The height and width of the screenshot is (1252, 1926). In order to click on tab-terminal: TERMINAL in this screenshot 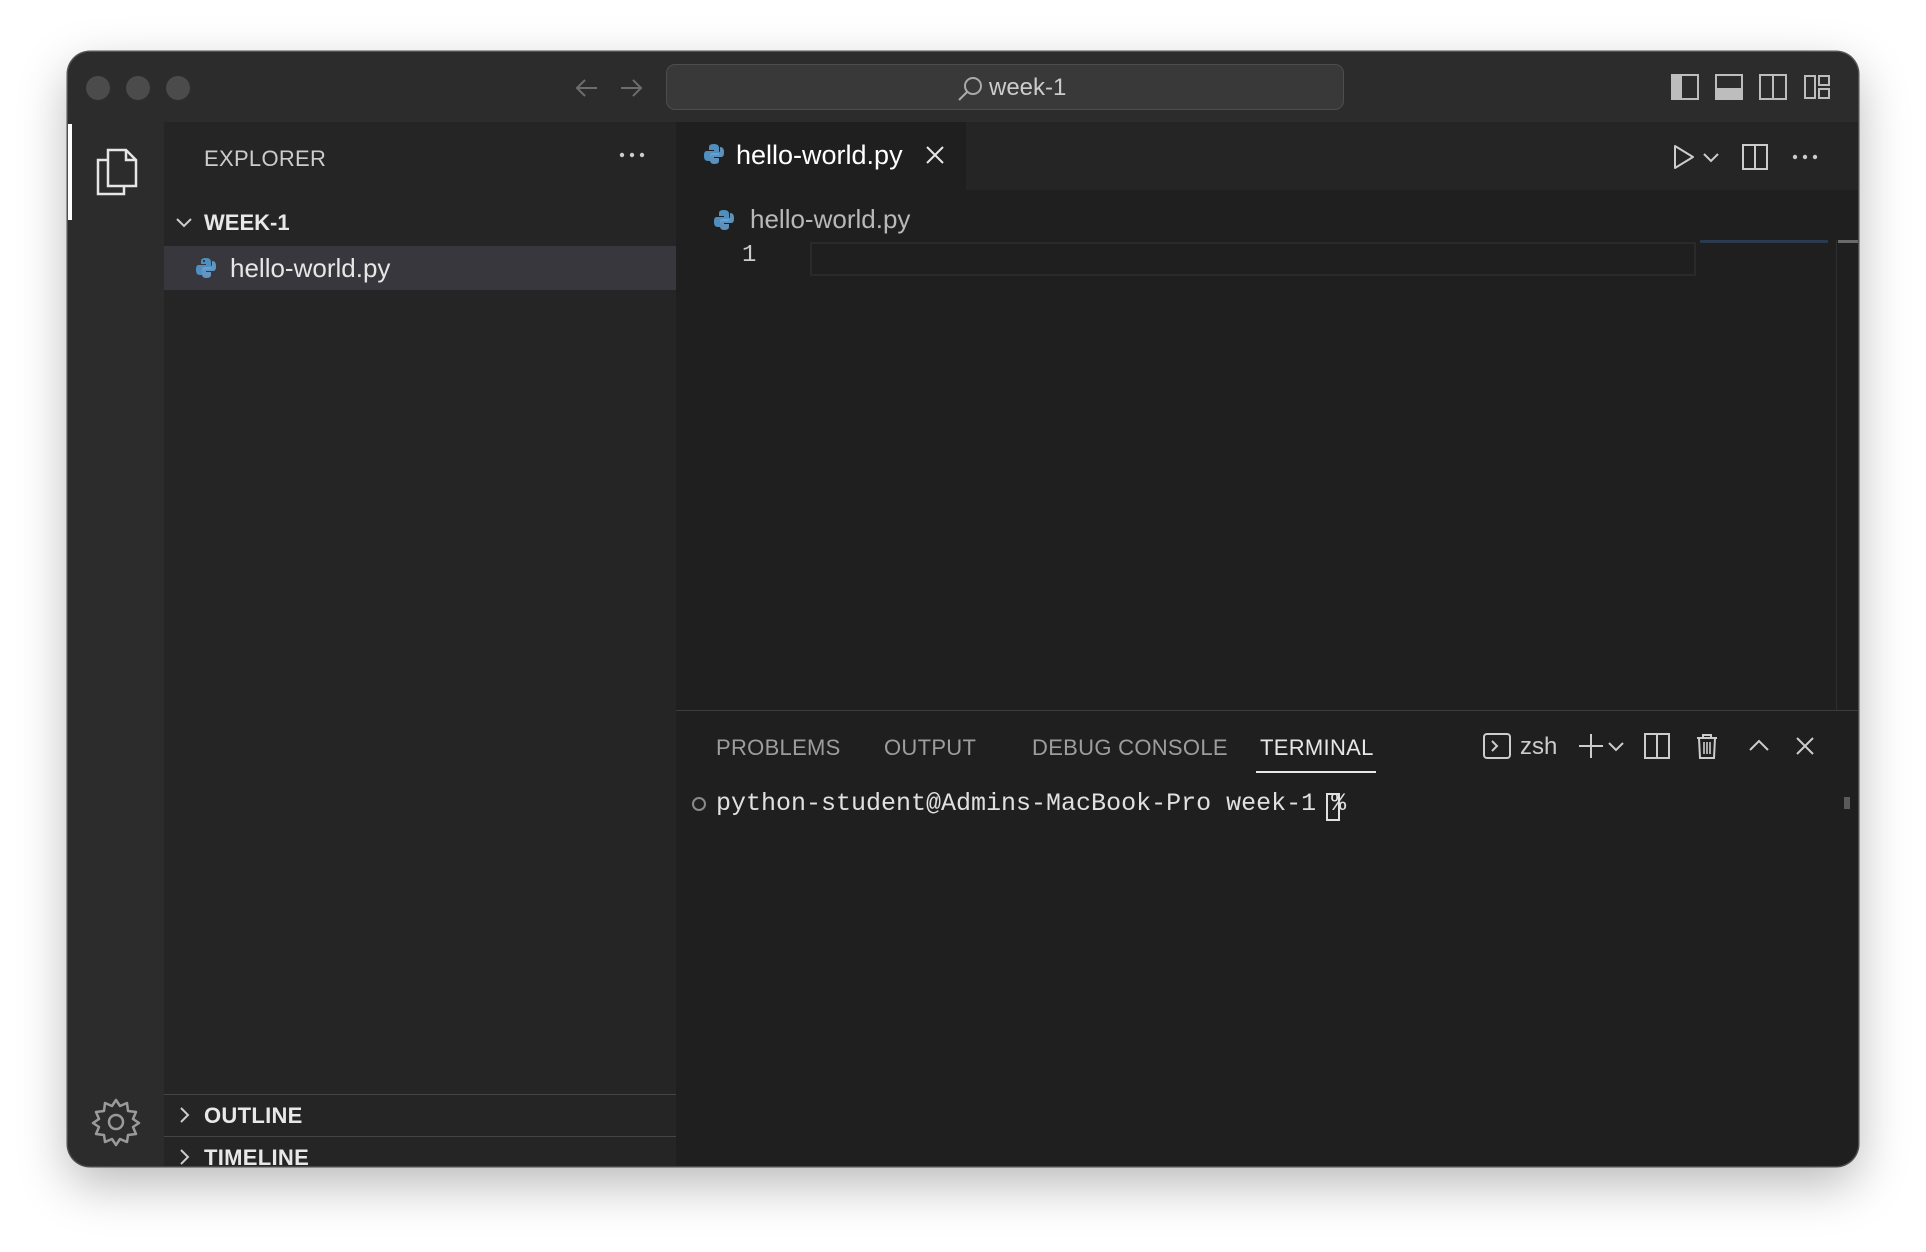, I will do `click(1317, 748)`.